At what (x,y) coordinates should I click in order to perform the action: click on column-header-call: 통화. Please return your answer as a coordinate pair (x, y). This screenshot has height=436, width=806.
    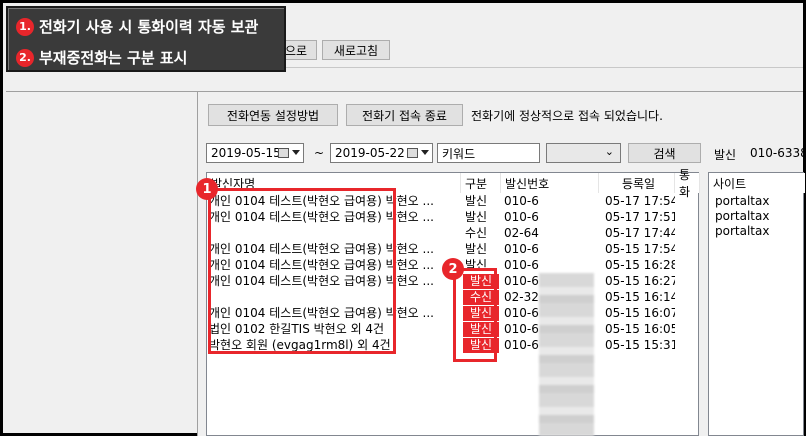
    Looking at the image, I should click on (687, 183).